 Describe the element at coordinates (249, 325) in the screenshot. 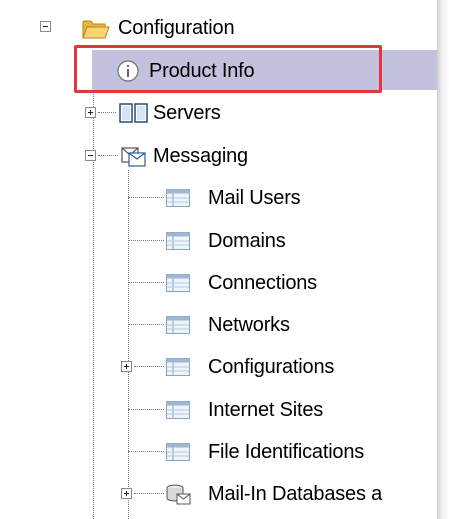

I see `tree-item-label: Networks` at that location.